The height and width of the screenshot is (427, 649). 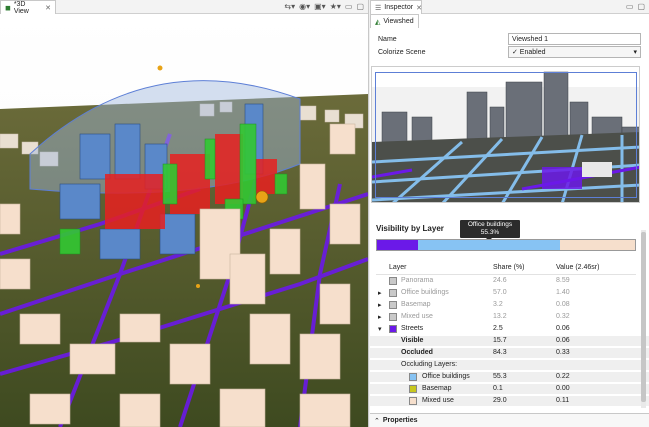 I want to click on colorize-label: Colorize Scene, so click(x=402, y=52).